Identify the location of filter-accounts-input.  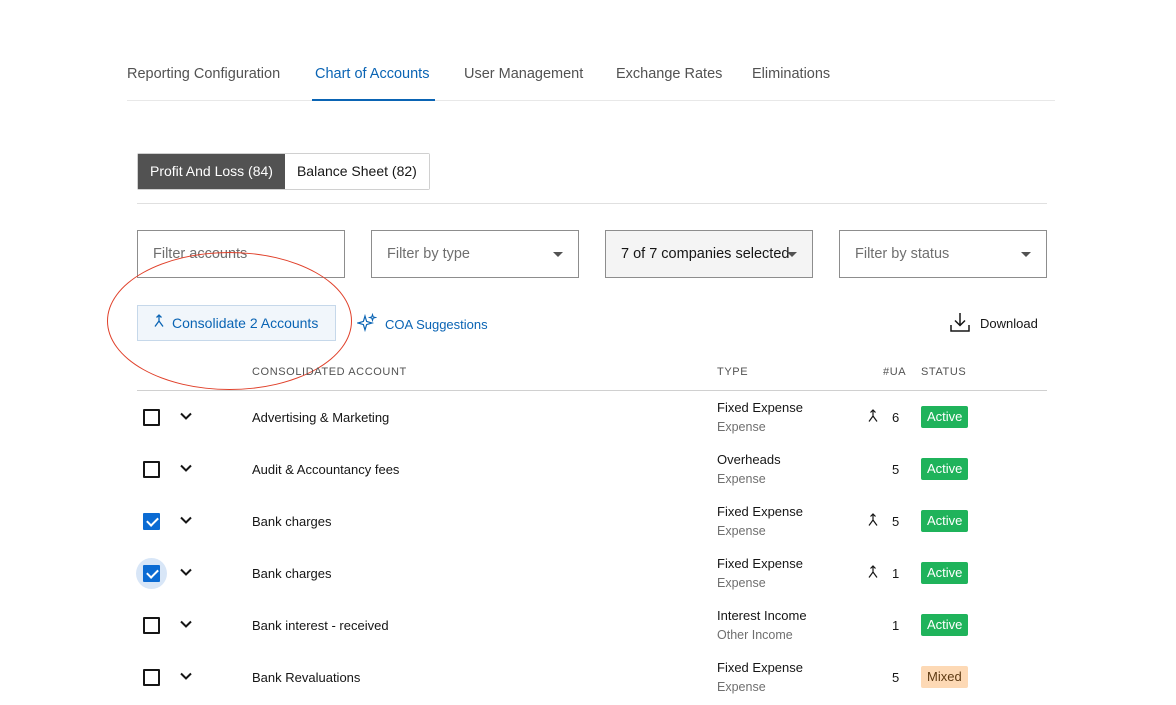
(241, 254).